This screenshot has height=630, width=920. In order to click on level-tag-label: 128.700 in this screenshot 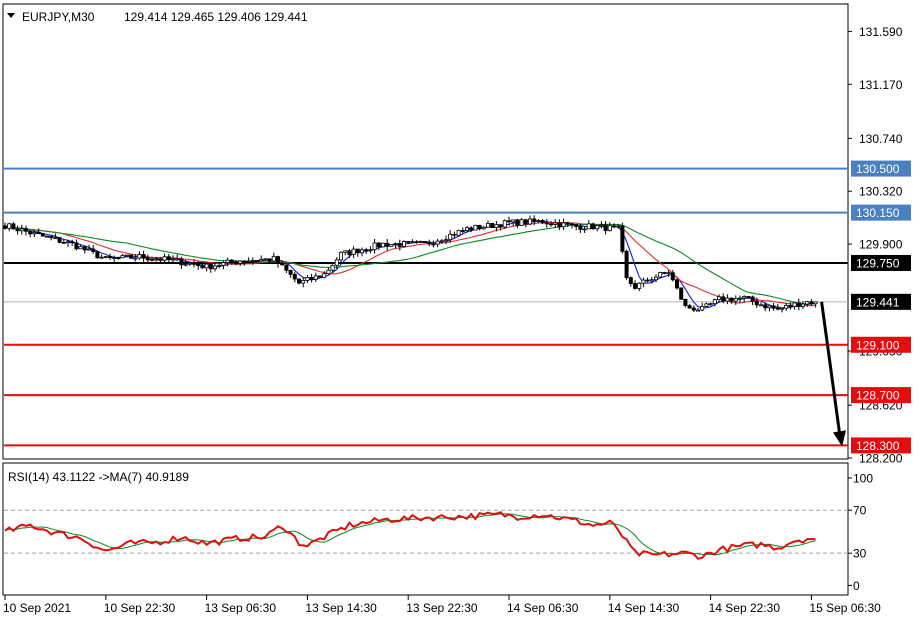, I will do `click(878, 396)`.